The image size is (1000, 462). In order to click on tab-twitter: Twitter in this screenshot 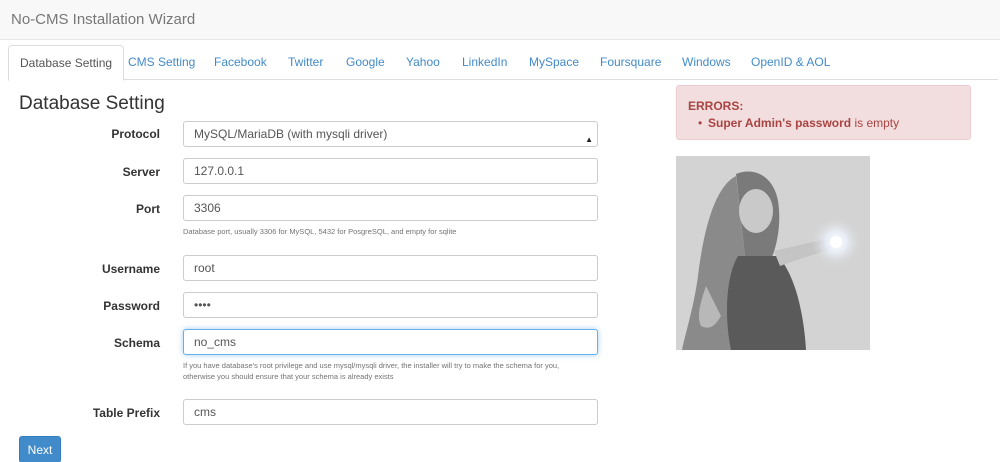, I will do `click(305, 62)`.